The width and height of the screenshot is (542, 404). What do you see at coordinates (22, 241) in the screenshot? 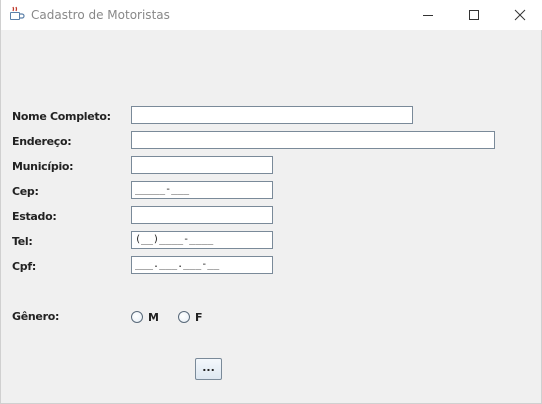
I see `tel-label: Tel:` at bounding box center [22, 241].